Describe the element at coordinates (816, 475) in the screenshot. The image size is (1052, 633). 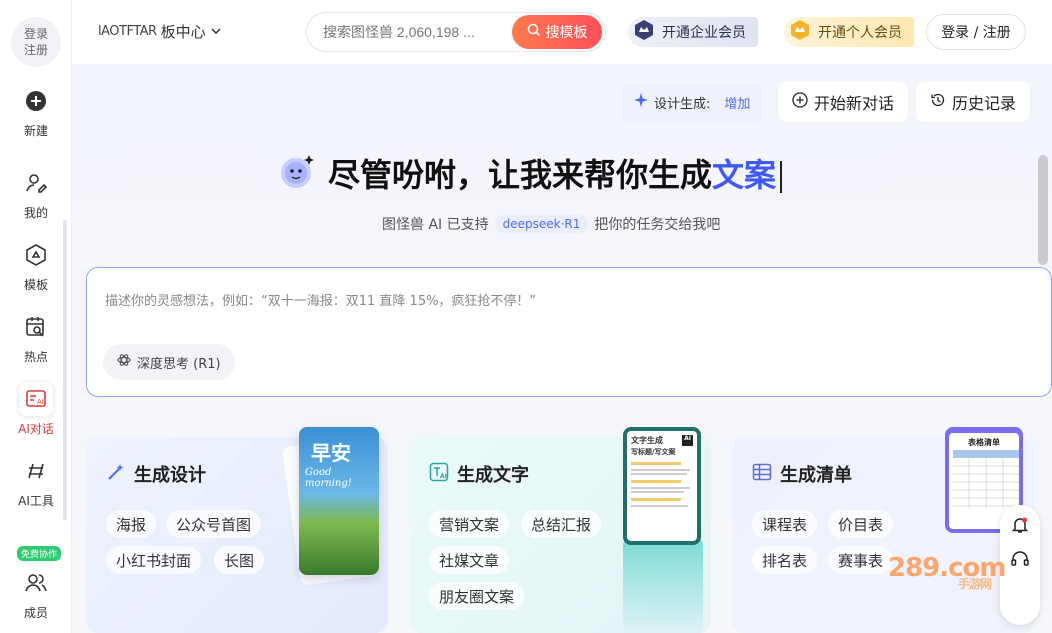
I see `card-title-text: 生成清单` at that location.